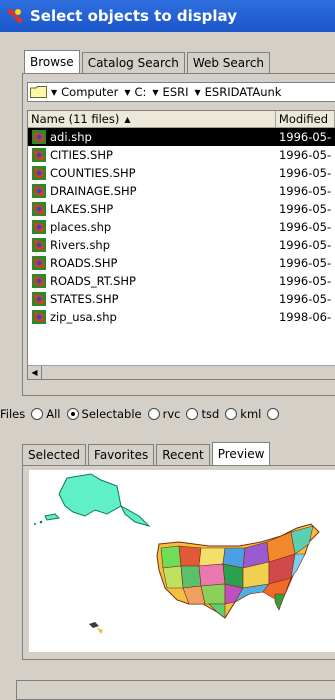 The height and width of the screenshot is (700, 335). What do you see at coordinates (181, 227) in the screenshot?
I see `file-row: places.shp 1996-05-` at bounding box center [181, 227].